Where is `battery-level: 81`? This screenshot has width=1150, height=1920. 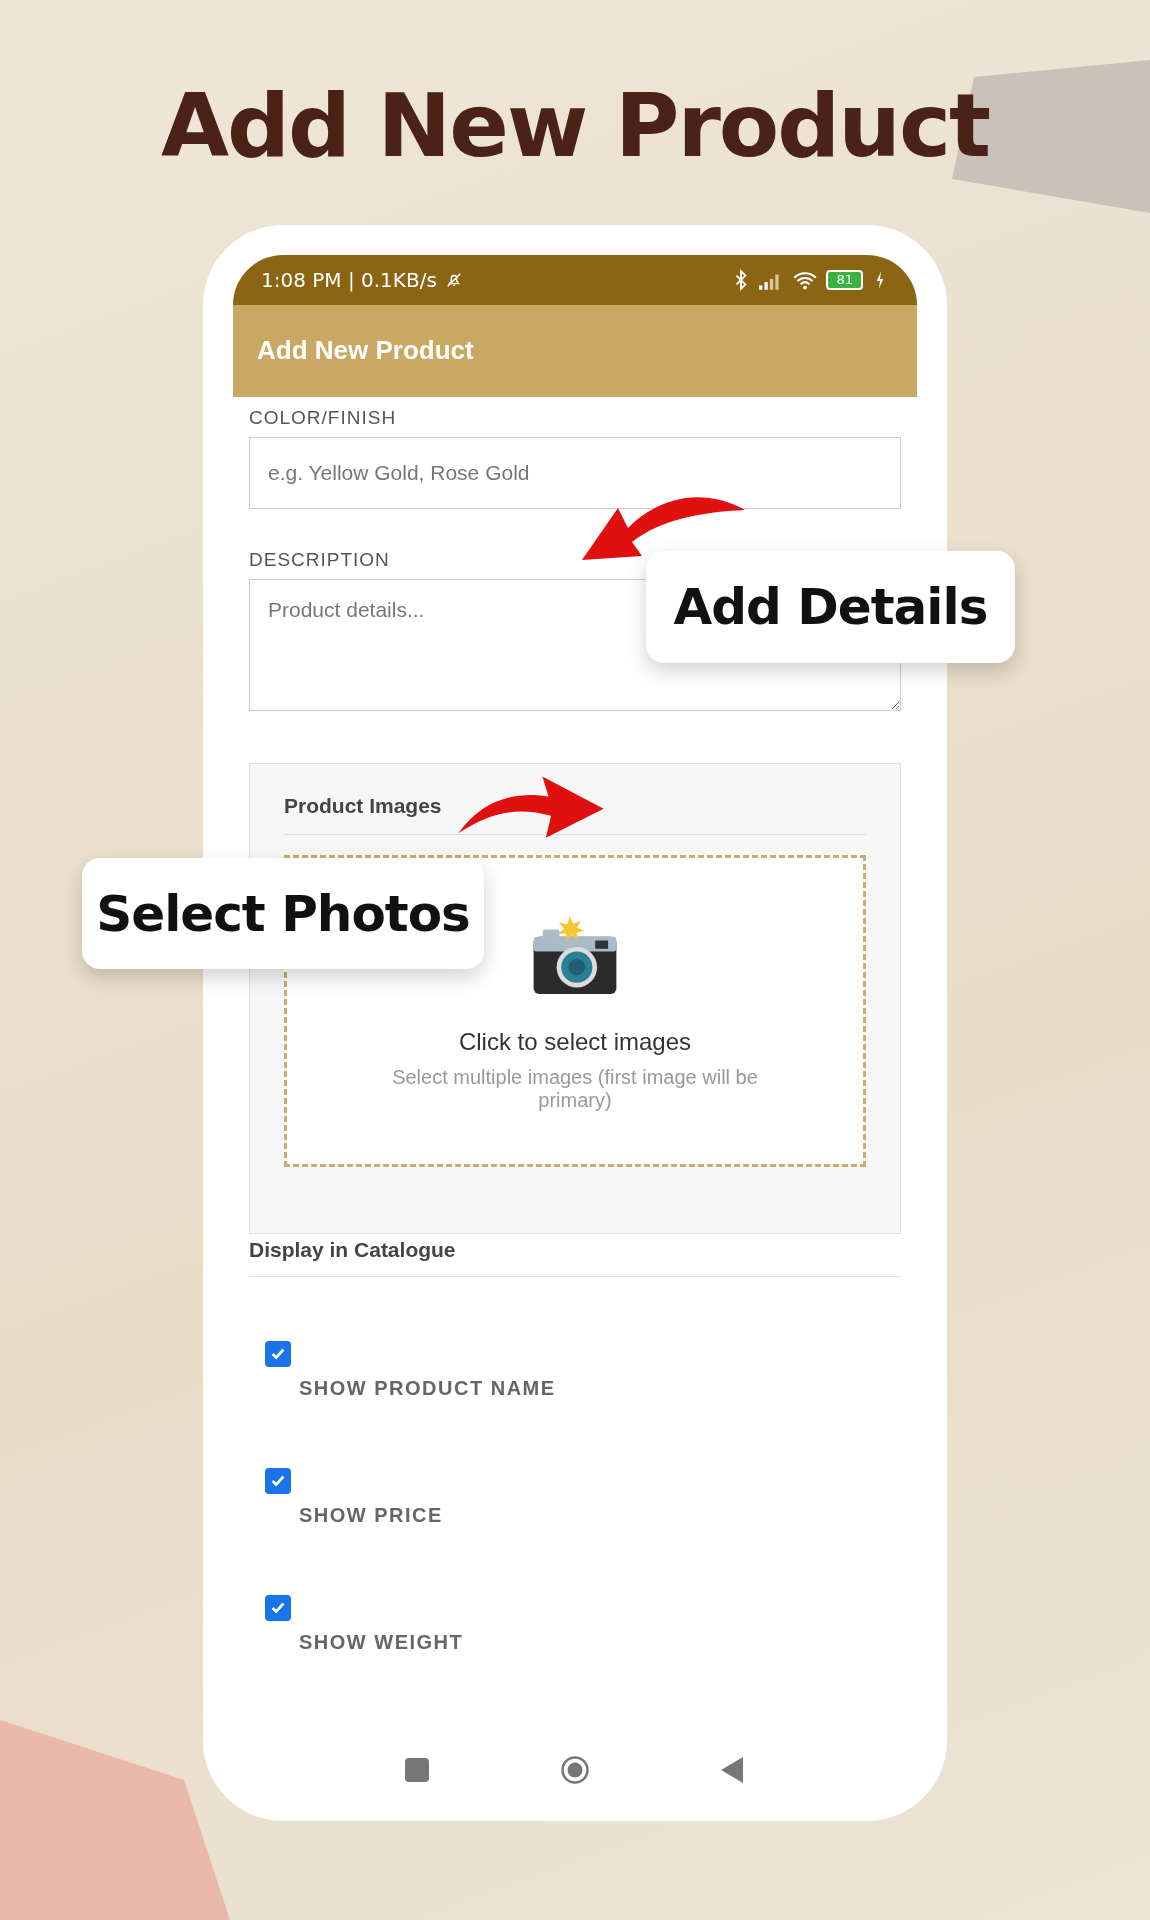 battery-level: 81 is located at coordinates (844, 279).